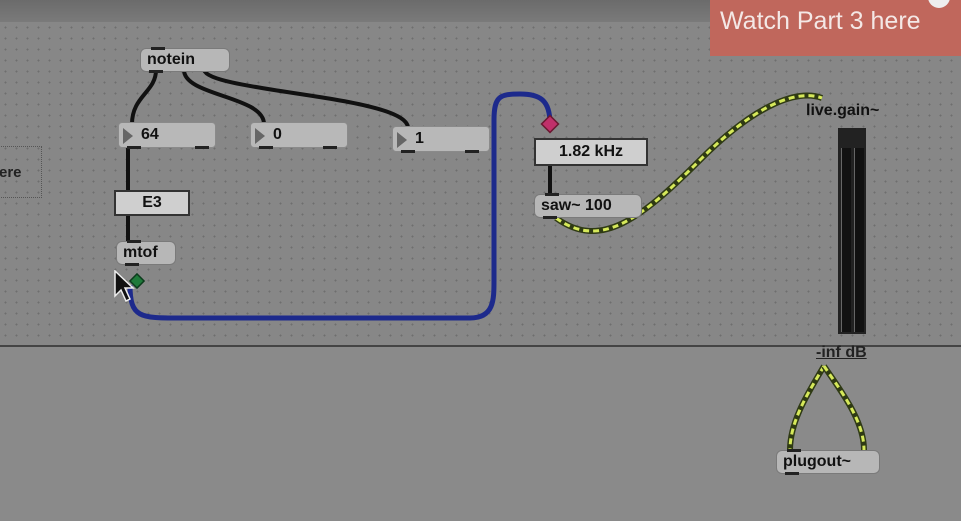 This screenshot has height=521, width=961. Describe the element at coordinates (859, 240) in the screenshot. I see `meter-right-channel` at that location.